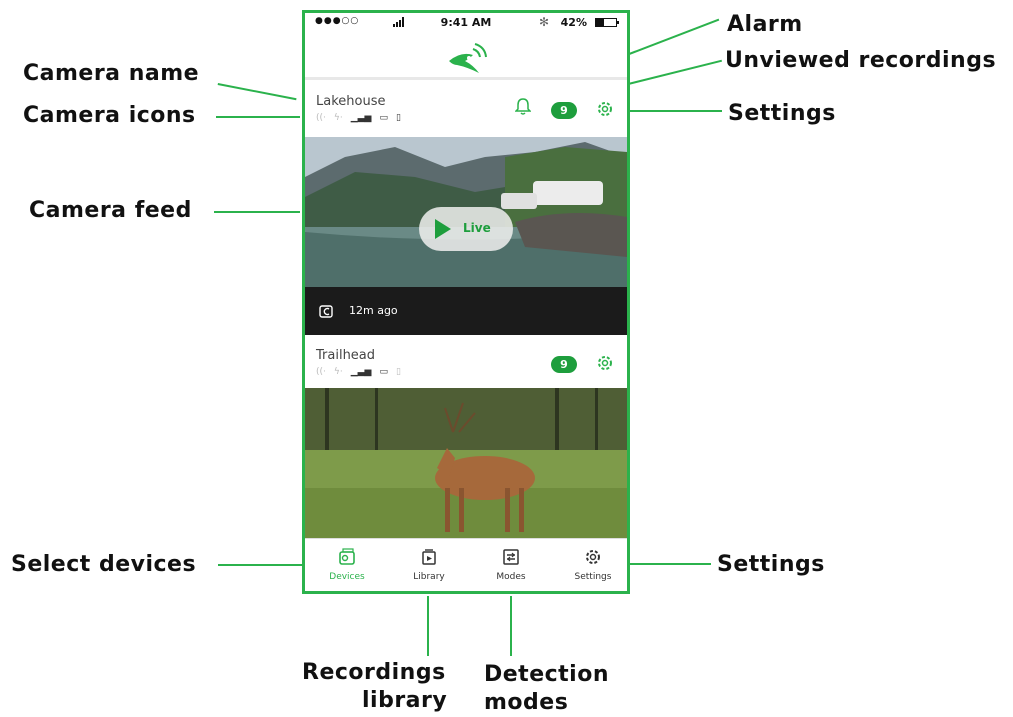  What do you see at coordinates (466, 367) in the screenshot?
I see `camera-card-header: Trailhead ((· ϟ· ▁▃▅ ▭ ▯ 9` at bounding box center [466, 367].